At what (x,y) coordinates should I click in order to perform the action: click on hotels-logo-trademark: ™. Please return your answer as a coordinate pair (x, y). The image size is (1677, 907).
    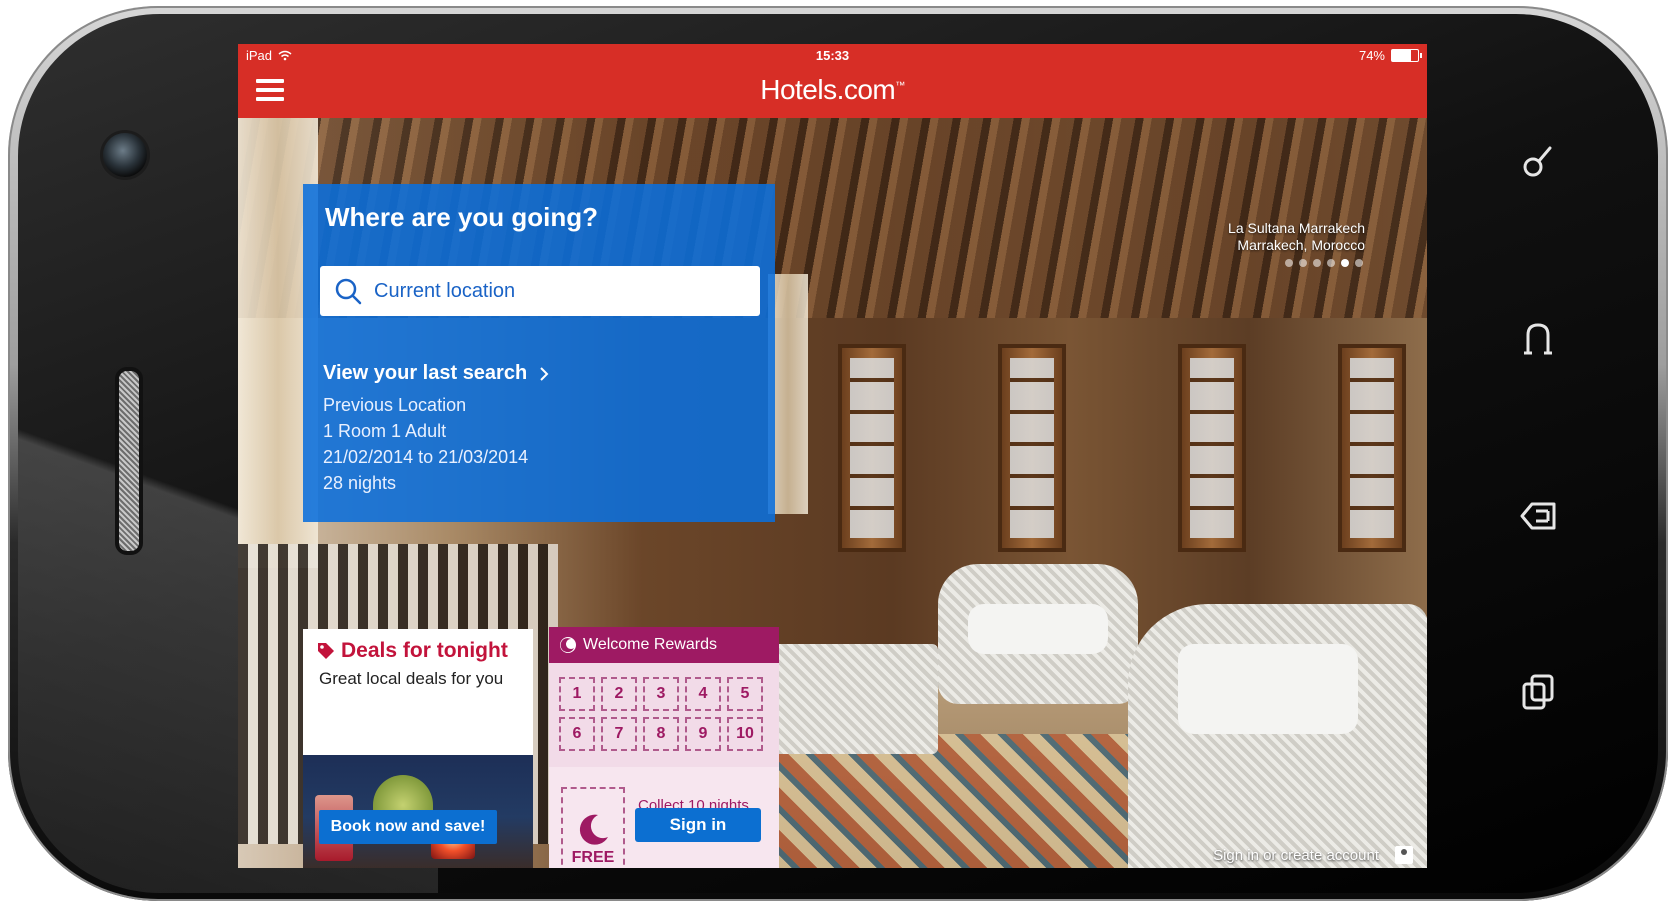
    Looking at the image, I should click on (900, 86).